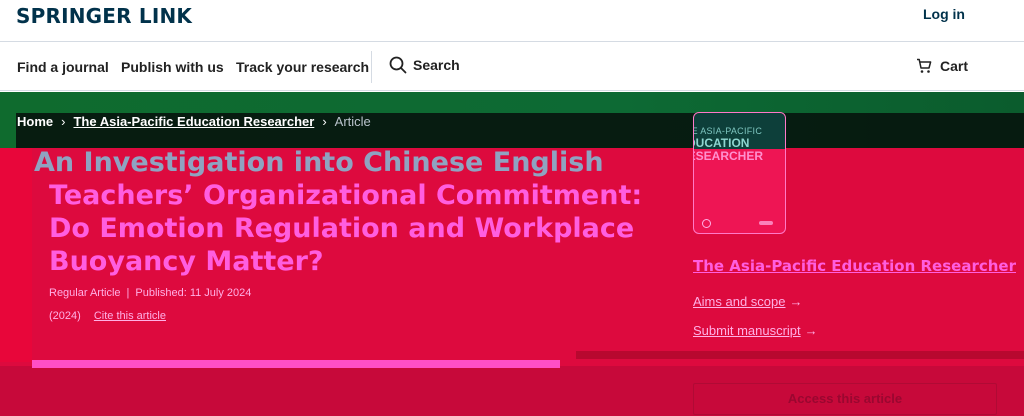  I want to click on nav-track-research: Track your research, so click(302, 67).